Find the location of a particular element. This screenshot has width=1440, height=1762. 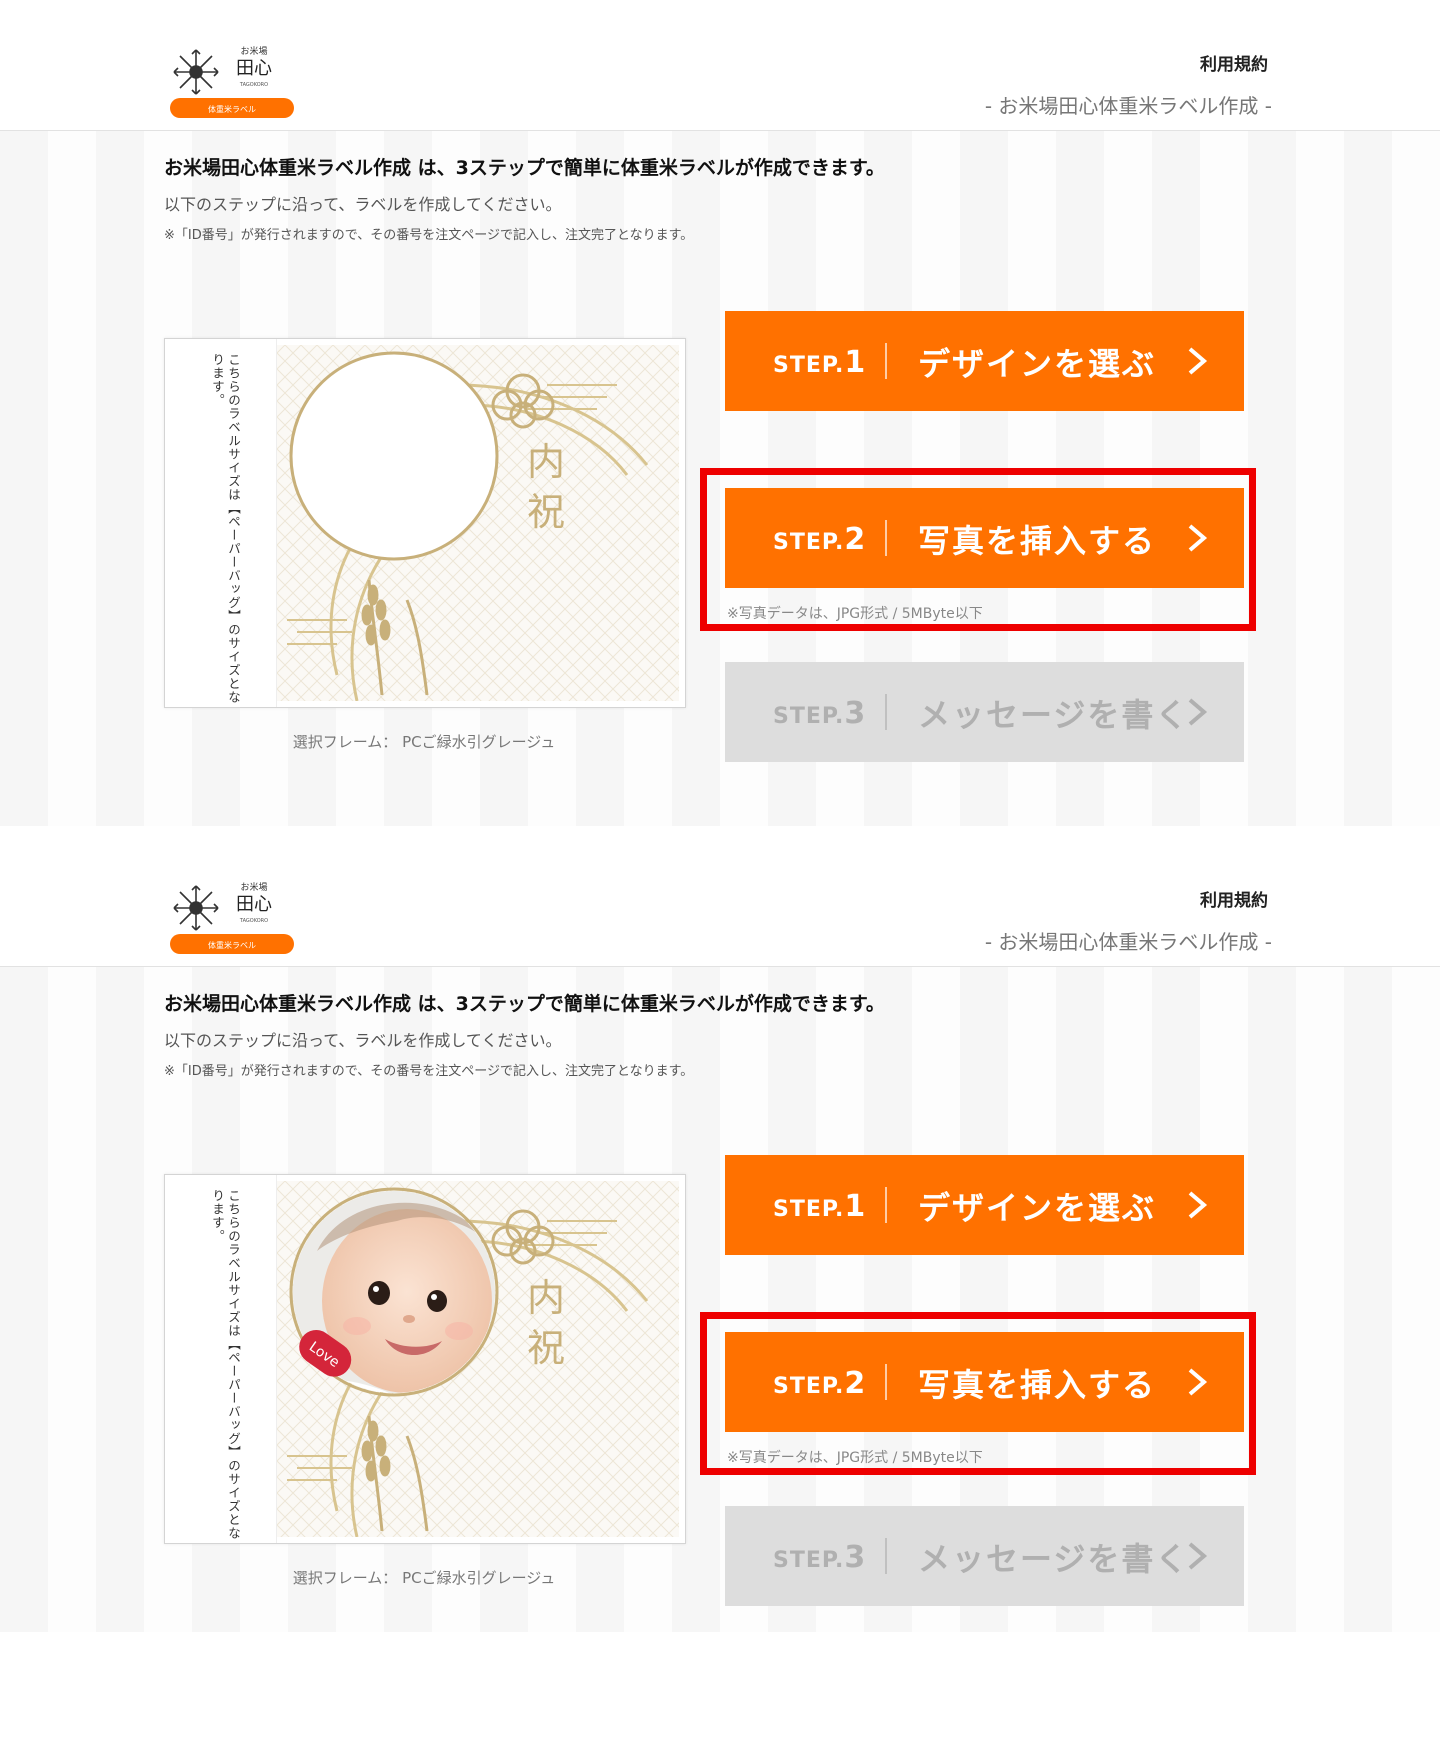

label-preview: こちらのラベルサイズは【ペーパーバッグ】のサイズとなります。 Love 内 祝 is located at coordinates (425, 1359).